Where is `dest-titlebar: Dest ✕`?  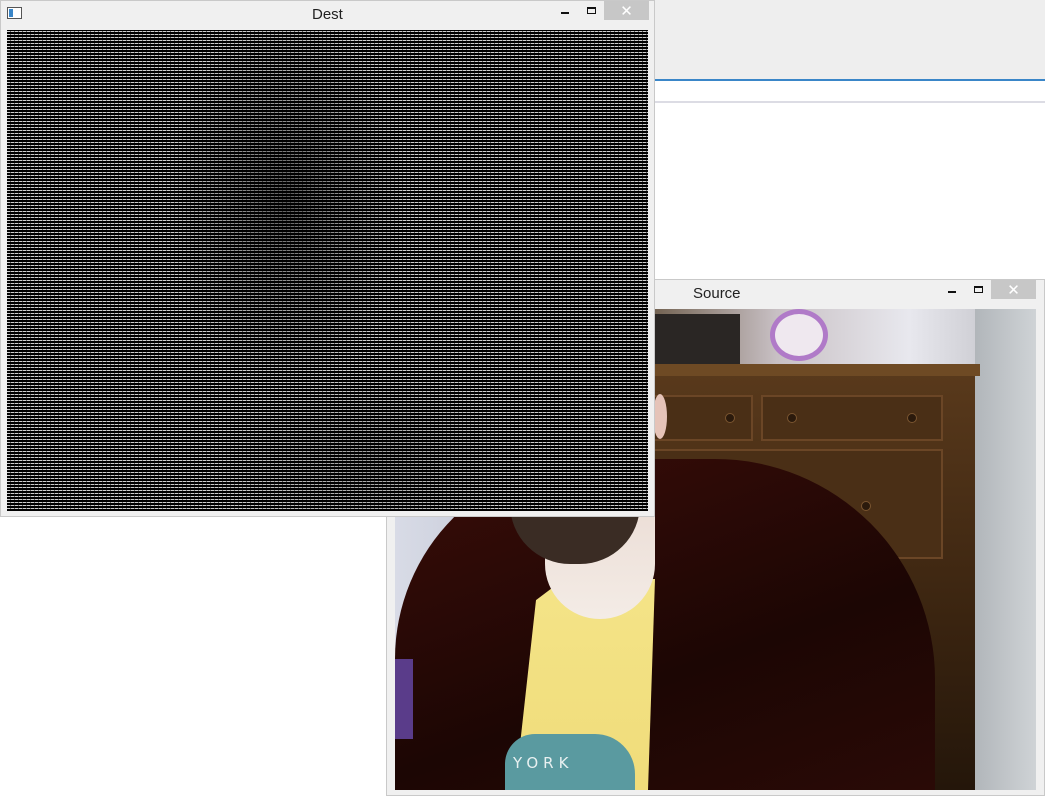
dest-titlebar: Dest ✕ is located at coordinates (327, 15).